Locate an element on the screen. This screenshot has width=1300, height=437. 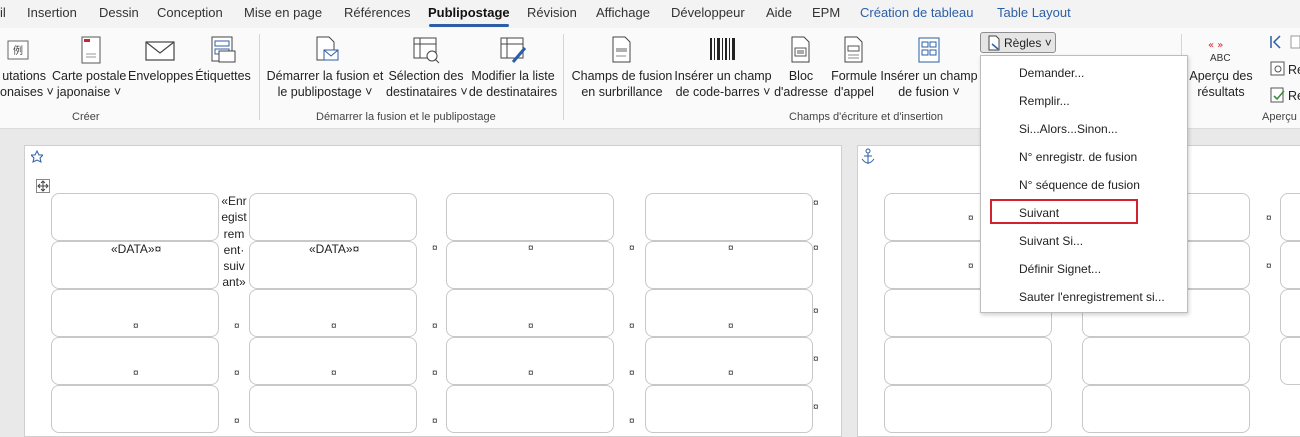
tab-table-layout: Table Layout is located at coordinates (1034, 12).